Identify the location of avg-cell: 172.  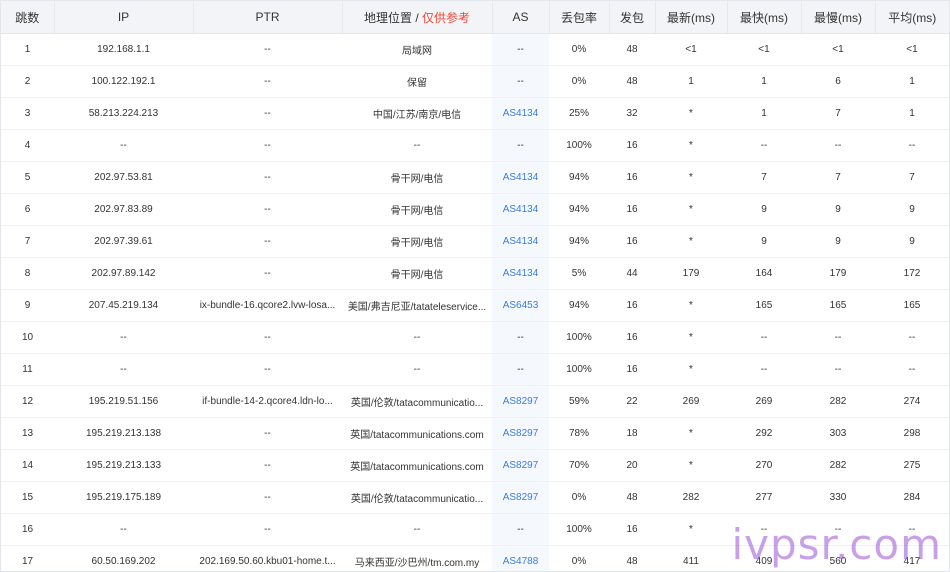
(912, 273).